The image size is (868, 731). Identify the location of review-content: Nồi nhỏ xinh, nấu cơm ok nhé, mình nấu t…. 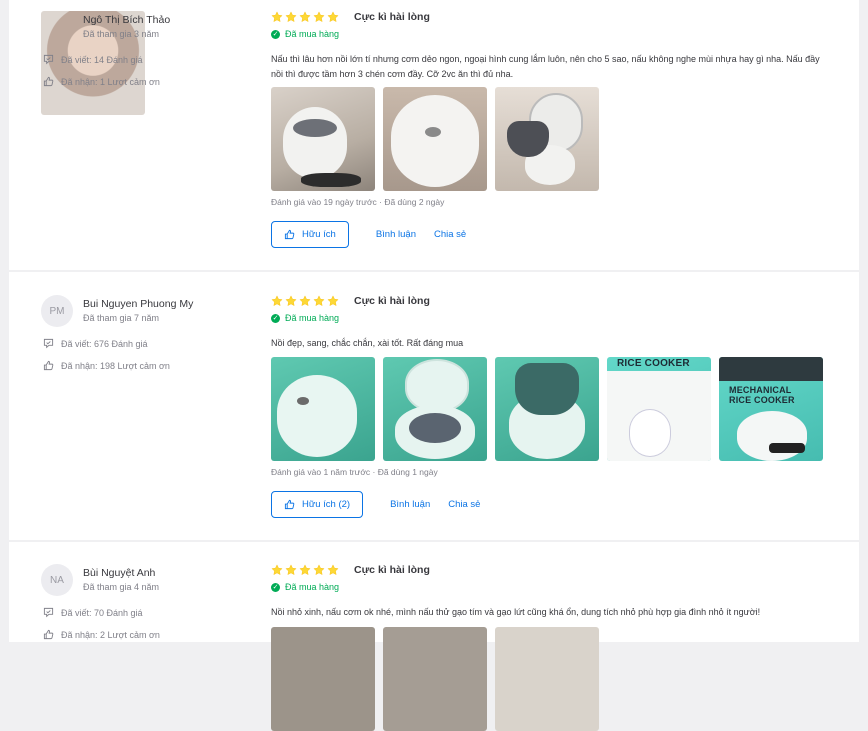
(516, 612).